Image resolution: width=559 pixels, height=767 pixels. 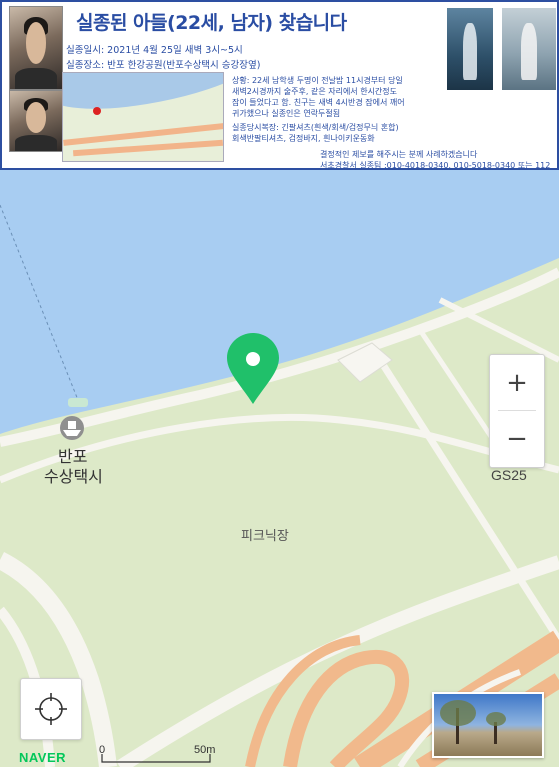 What do you see at coordinates (154, 50) in the screenshot?
I see `missing-date: 실종일시: 2021년 4월 25일 새벽 3시~5시` at bounding box center [154, 50].